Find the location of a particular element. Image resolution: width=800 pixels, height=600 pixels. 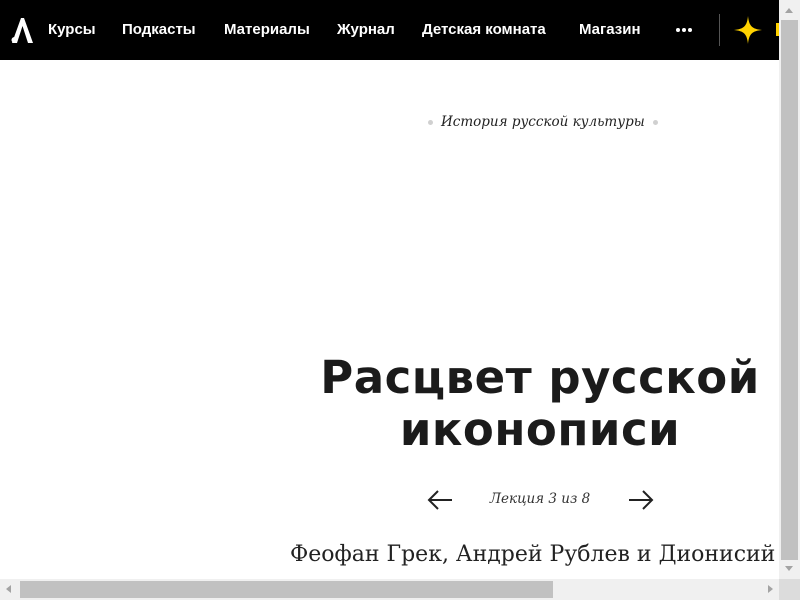

vertical-scrollbar is located at coordinates (789, 289).